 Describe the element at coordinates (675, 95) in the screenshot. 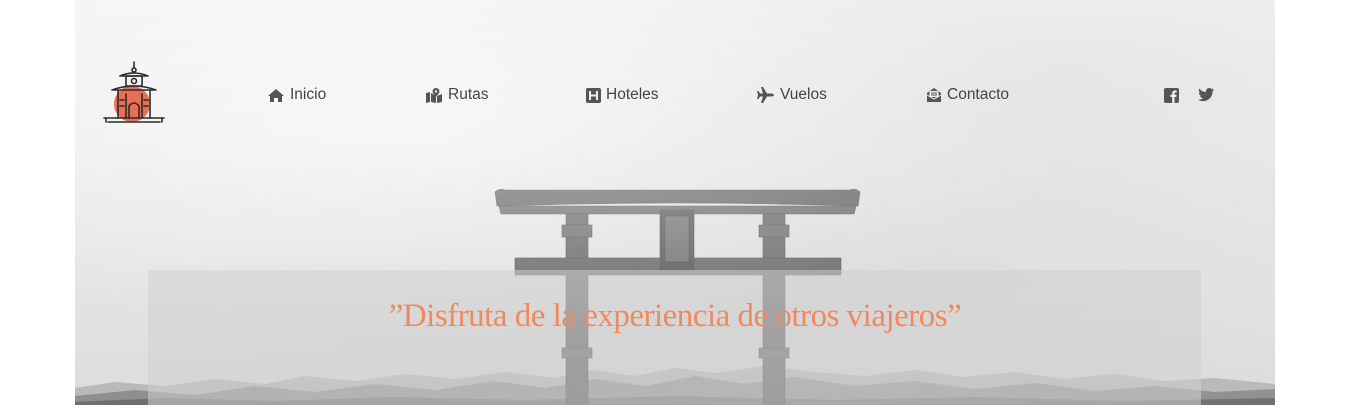

I see `main-nav: Inicio Rutas Hoteles Vuelos Contacto` at that location.